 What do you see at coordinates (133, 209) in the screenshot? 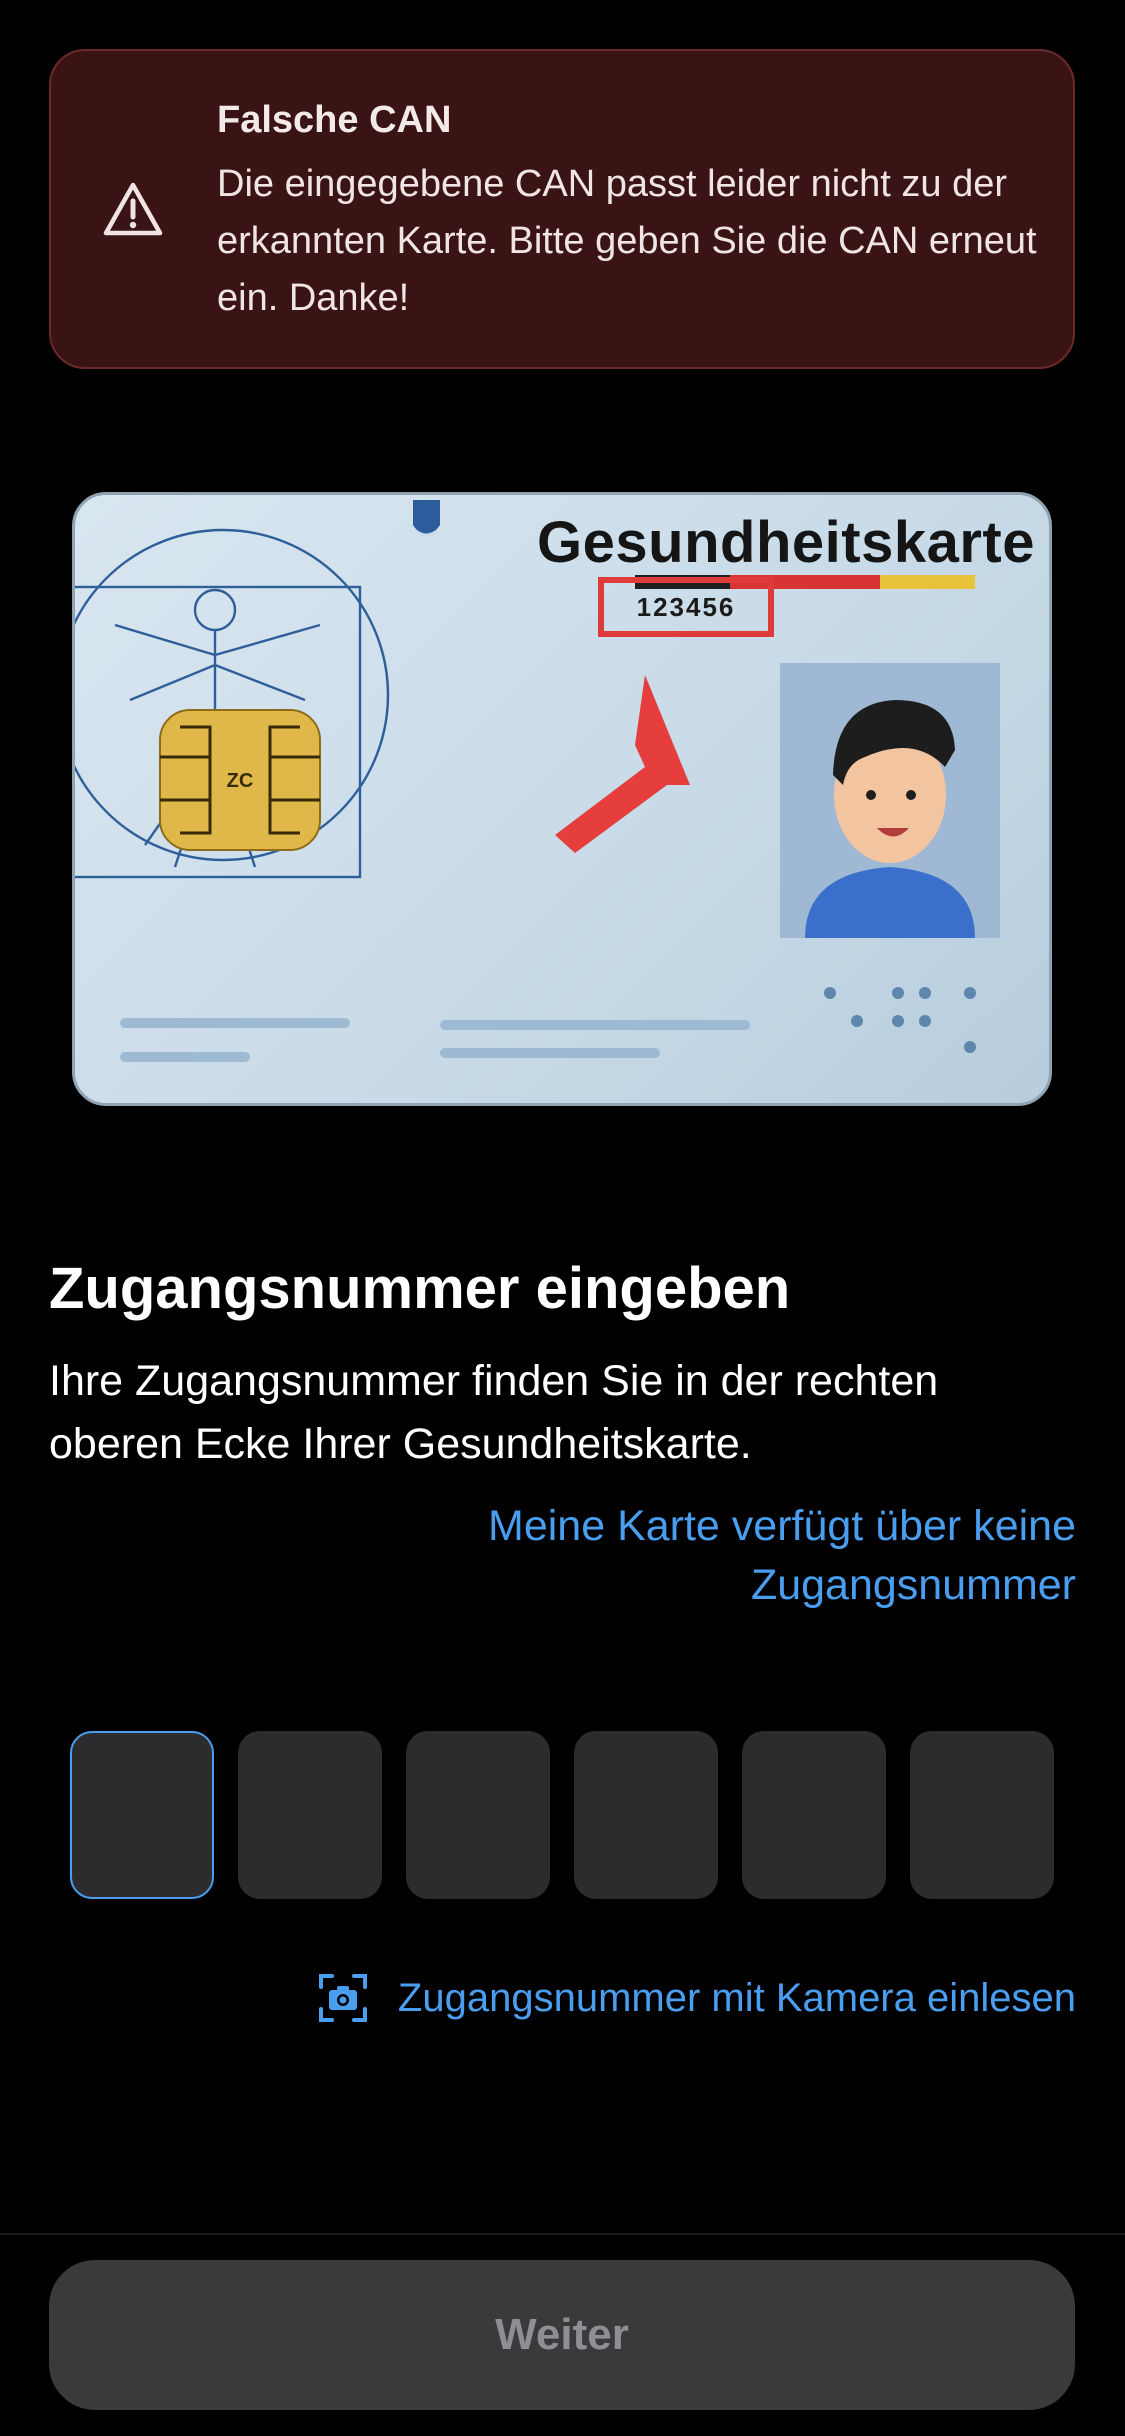
I see `warning-triangle-icon` at bounding box center [133, 209].